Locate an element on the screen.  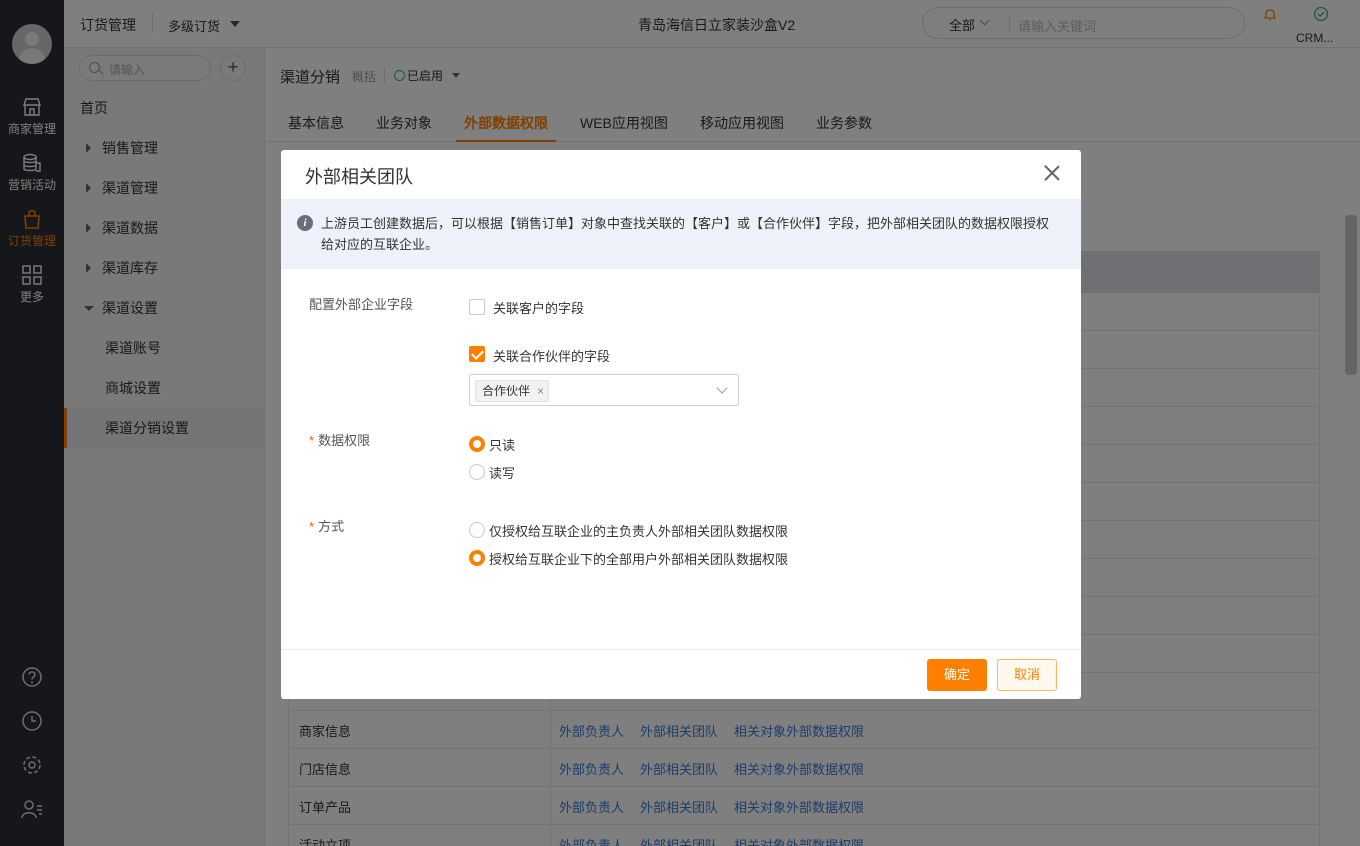
field-label-mode: * 方式 is located at coordinates (326, 525).